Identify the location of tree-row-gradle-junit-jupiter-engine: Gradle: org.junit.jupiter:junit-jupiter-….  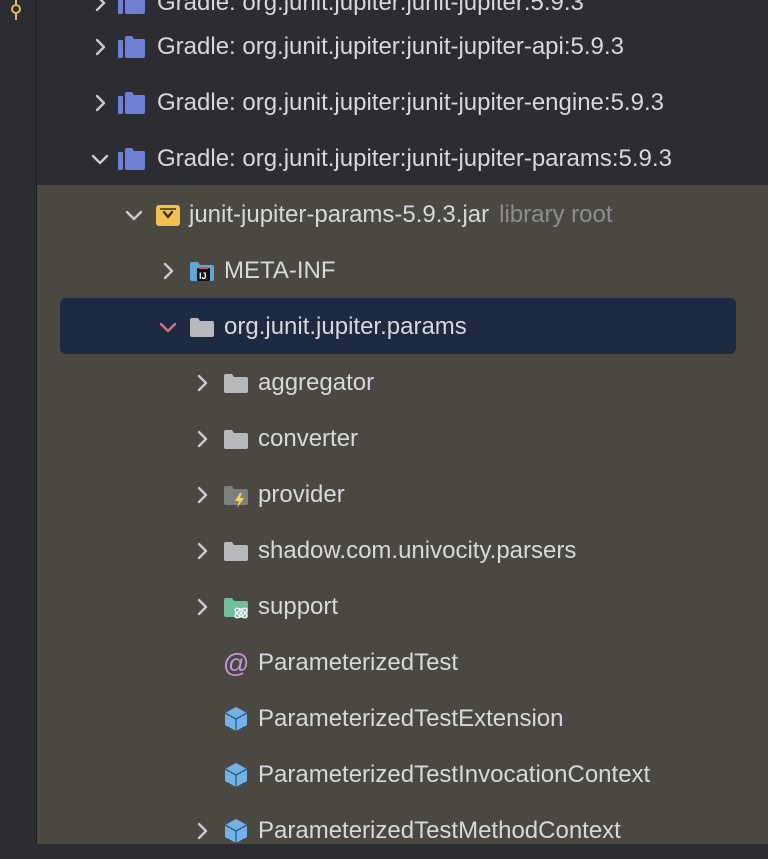
(402, 103).